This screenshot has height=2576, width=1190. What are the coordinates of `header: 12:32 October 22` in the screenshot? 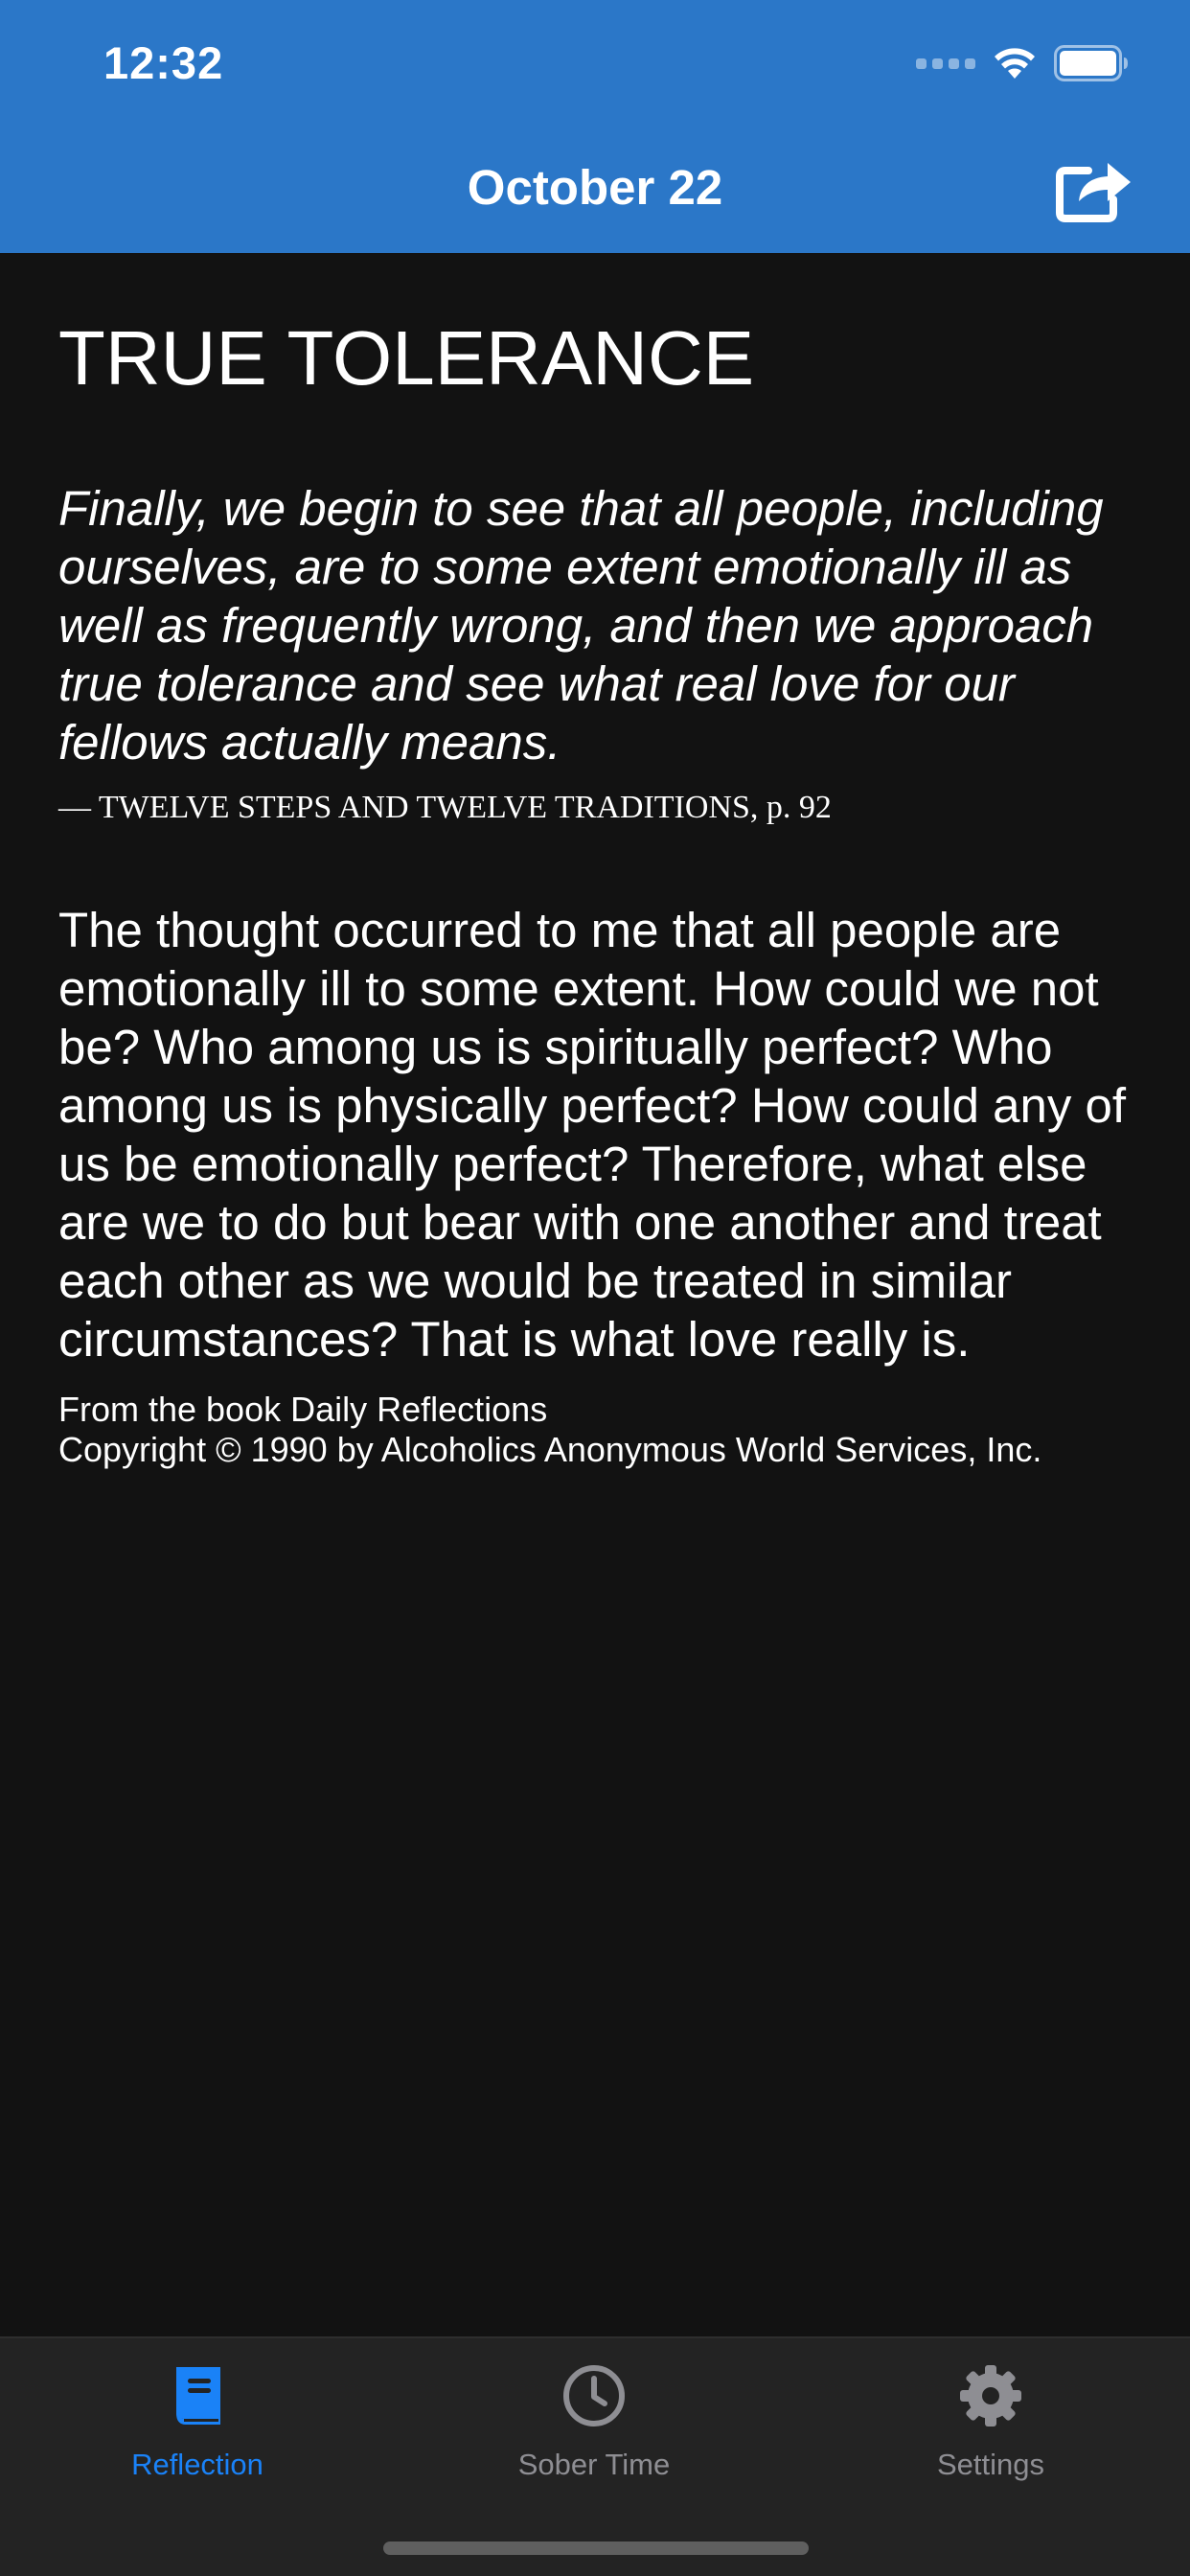 It's located at (595, 126).